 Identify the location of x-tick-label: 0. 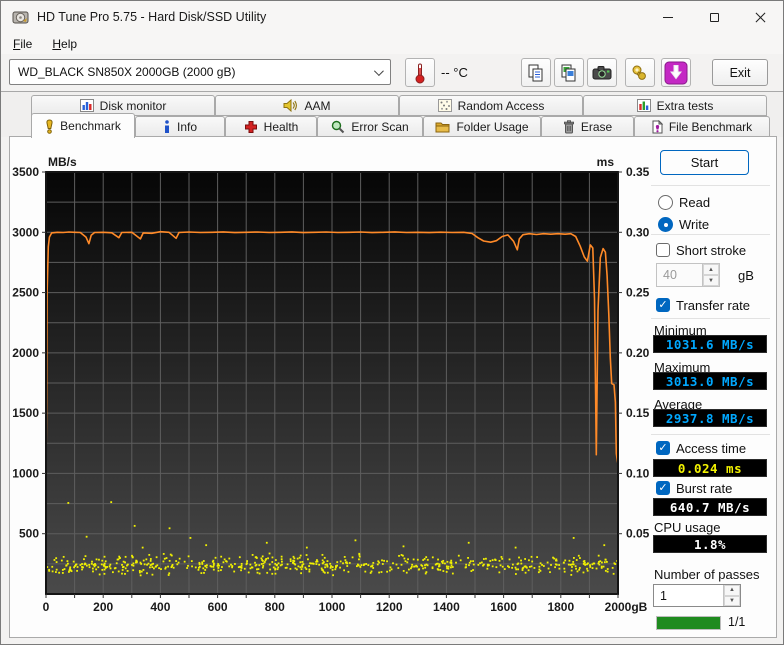
(46, 607).